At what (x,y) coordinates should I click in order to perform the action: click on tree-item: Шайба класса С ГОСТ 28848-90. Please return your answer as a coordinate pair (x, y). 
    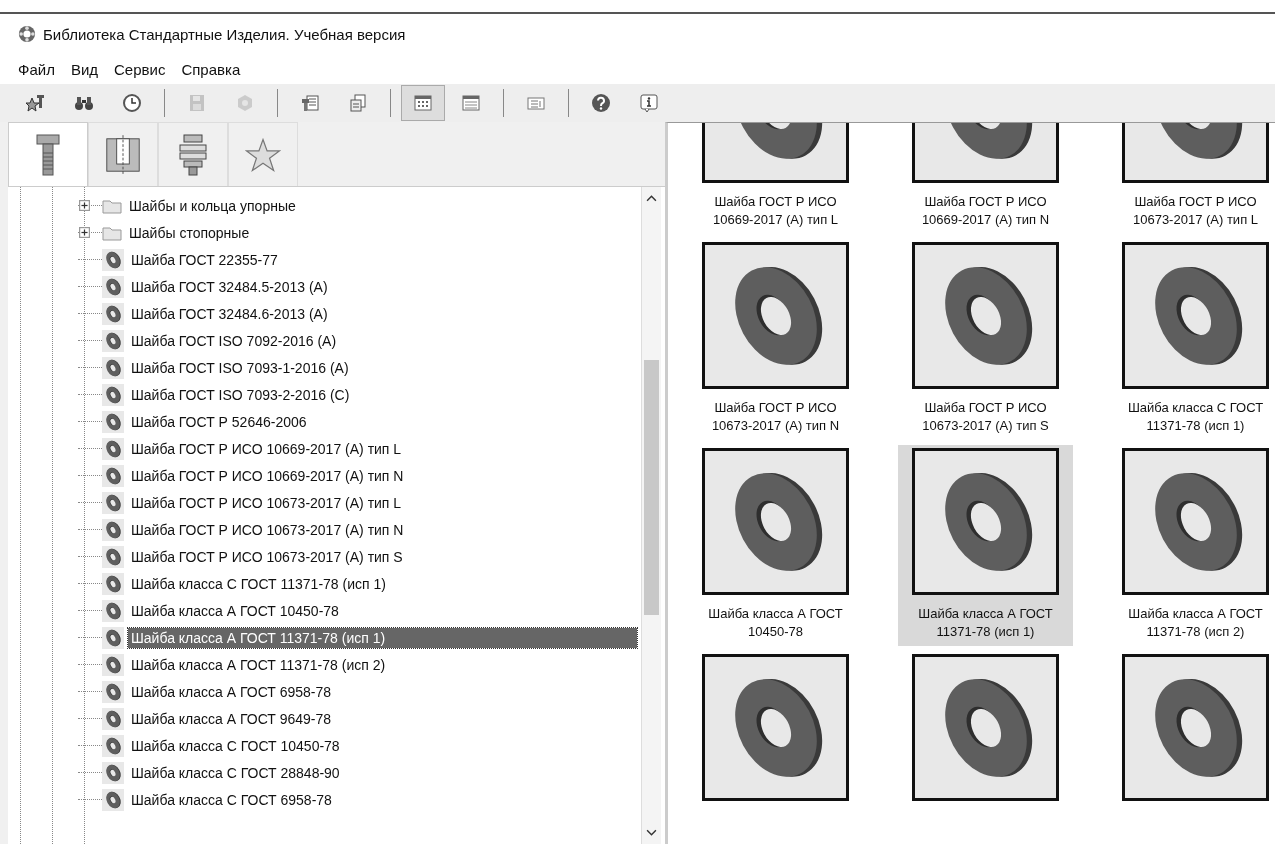
    Looking at the image, I should click on (235, 772).